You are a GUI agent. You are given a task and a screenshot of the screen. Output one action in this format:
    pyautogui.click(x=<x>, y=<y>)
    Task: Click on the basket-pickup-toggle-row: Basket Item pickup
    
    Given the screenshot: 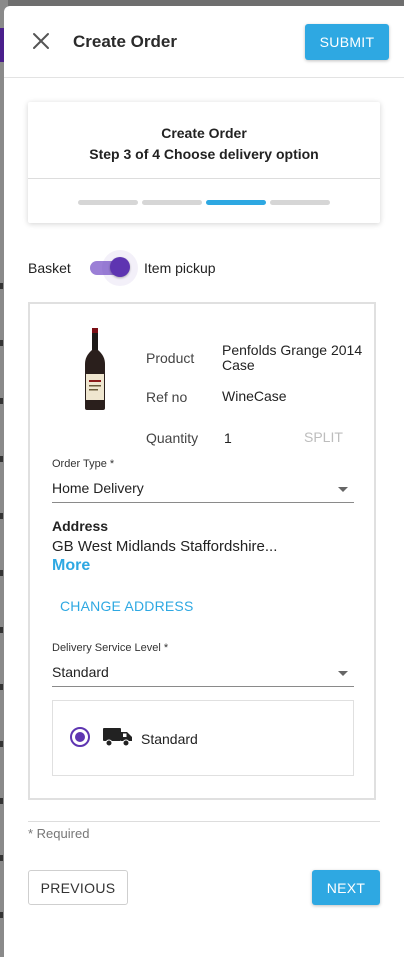 What is the action you would take?
    pyautogui.click(x=208, y=268)
    